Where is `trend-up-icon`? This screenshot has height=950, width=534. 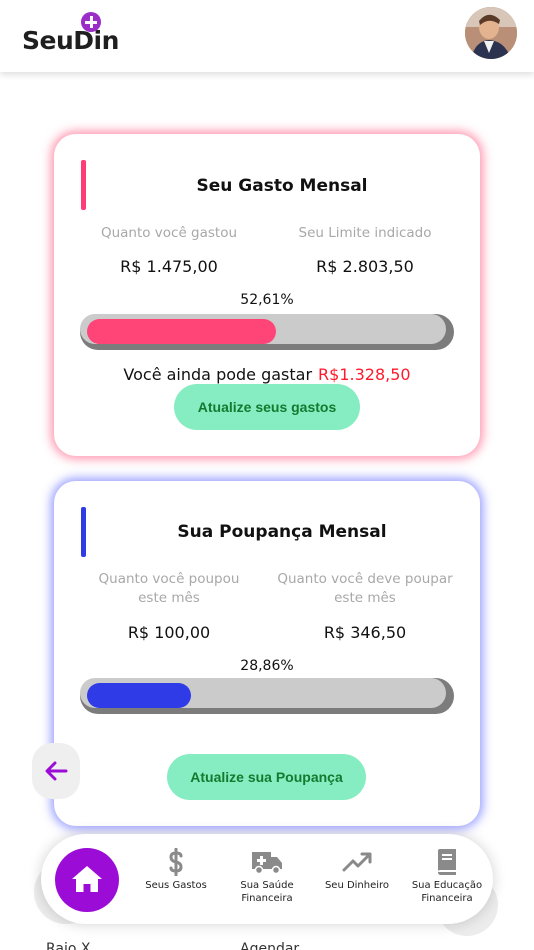
trend-up-icon is located at coordinates (357, 862).